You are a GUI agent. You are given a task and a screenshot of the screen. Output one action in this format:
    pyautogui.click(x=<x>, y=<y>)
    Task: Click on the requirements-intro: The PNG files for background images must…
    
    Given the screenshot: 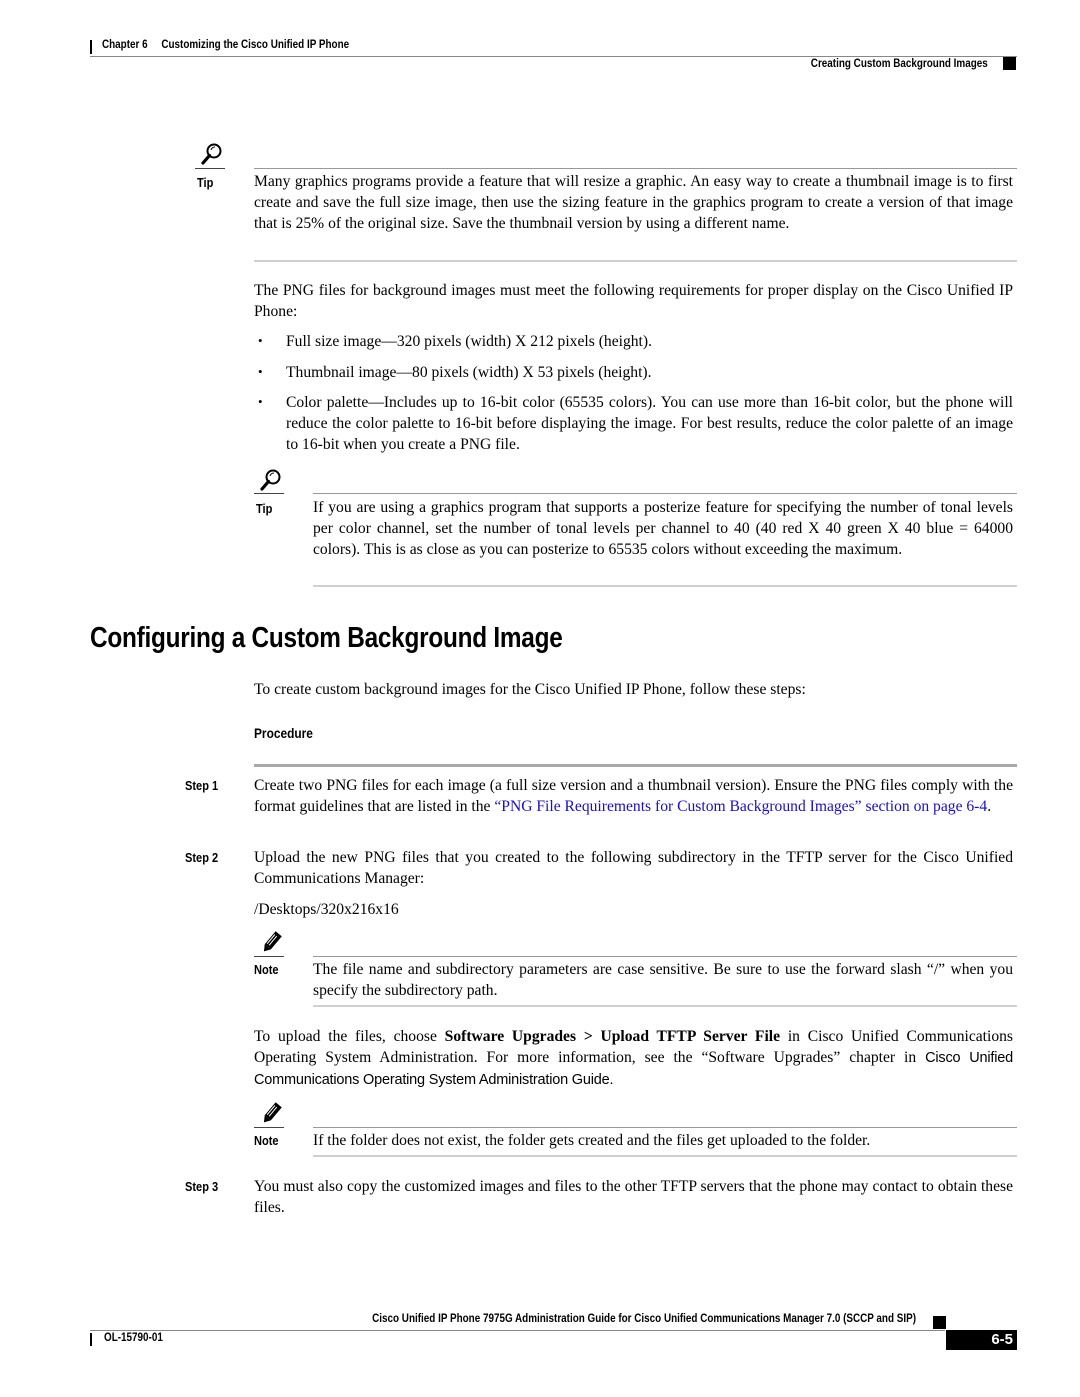 What is the action you would take?
    pyautogui.click(x=633, y=301)
    